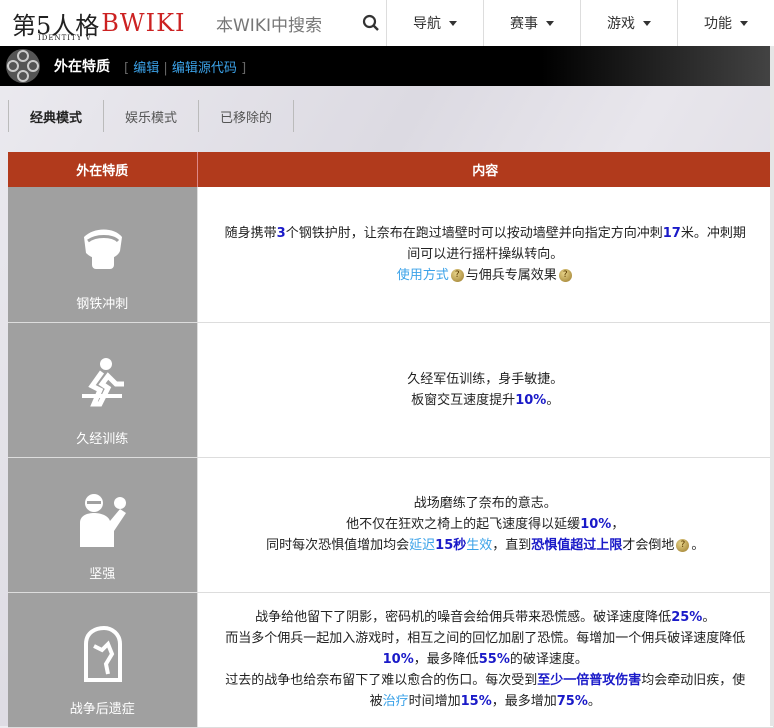 The width and height of the screenshot is (774, 728). Describe the element at coordinates (486, 503) in the screenshot. I see `content-line: 战场磨练了奈布的意志。` at that location.